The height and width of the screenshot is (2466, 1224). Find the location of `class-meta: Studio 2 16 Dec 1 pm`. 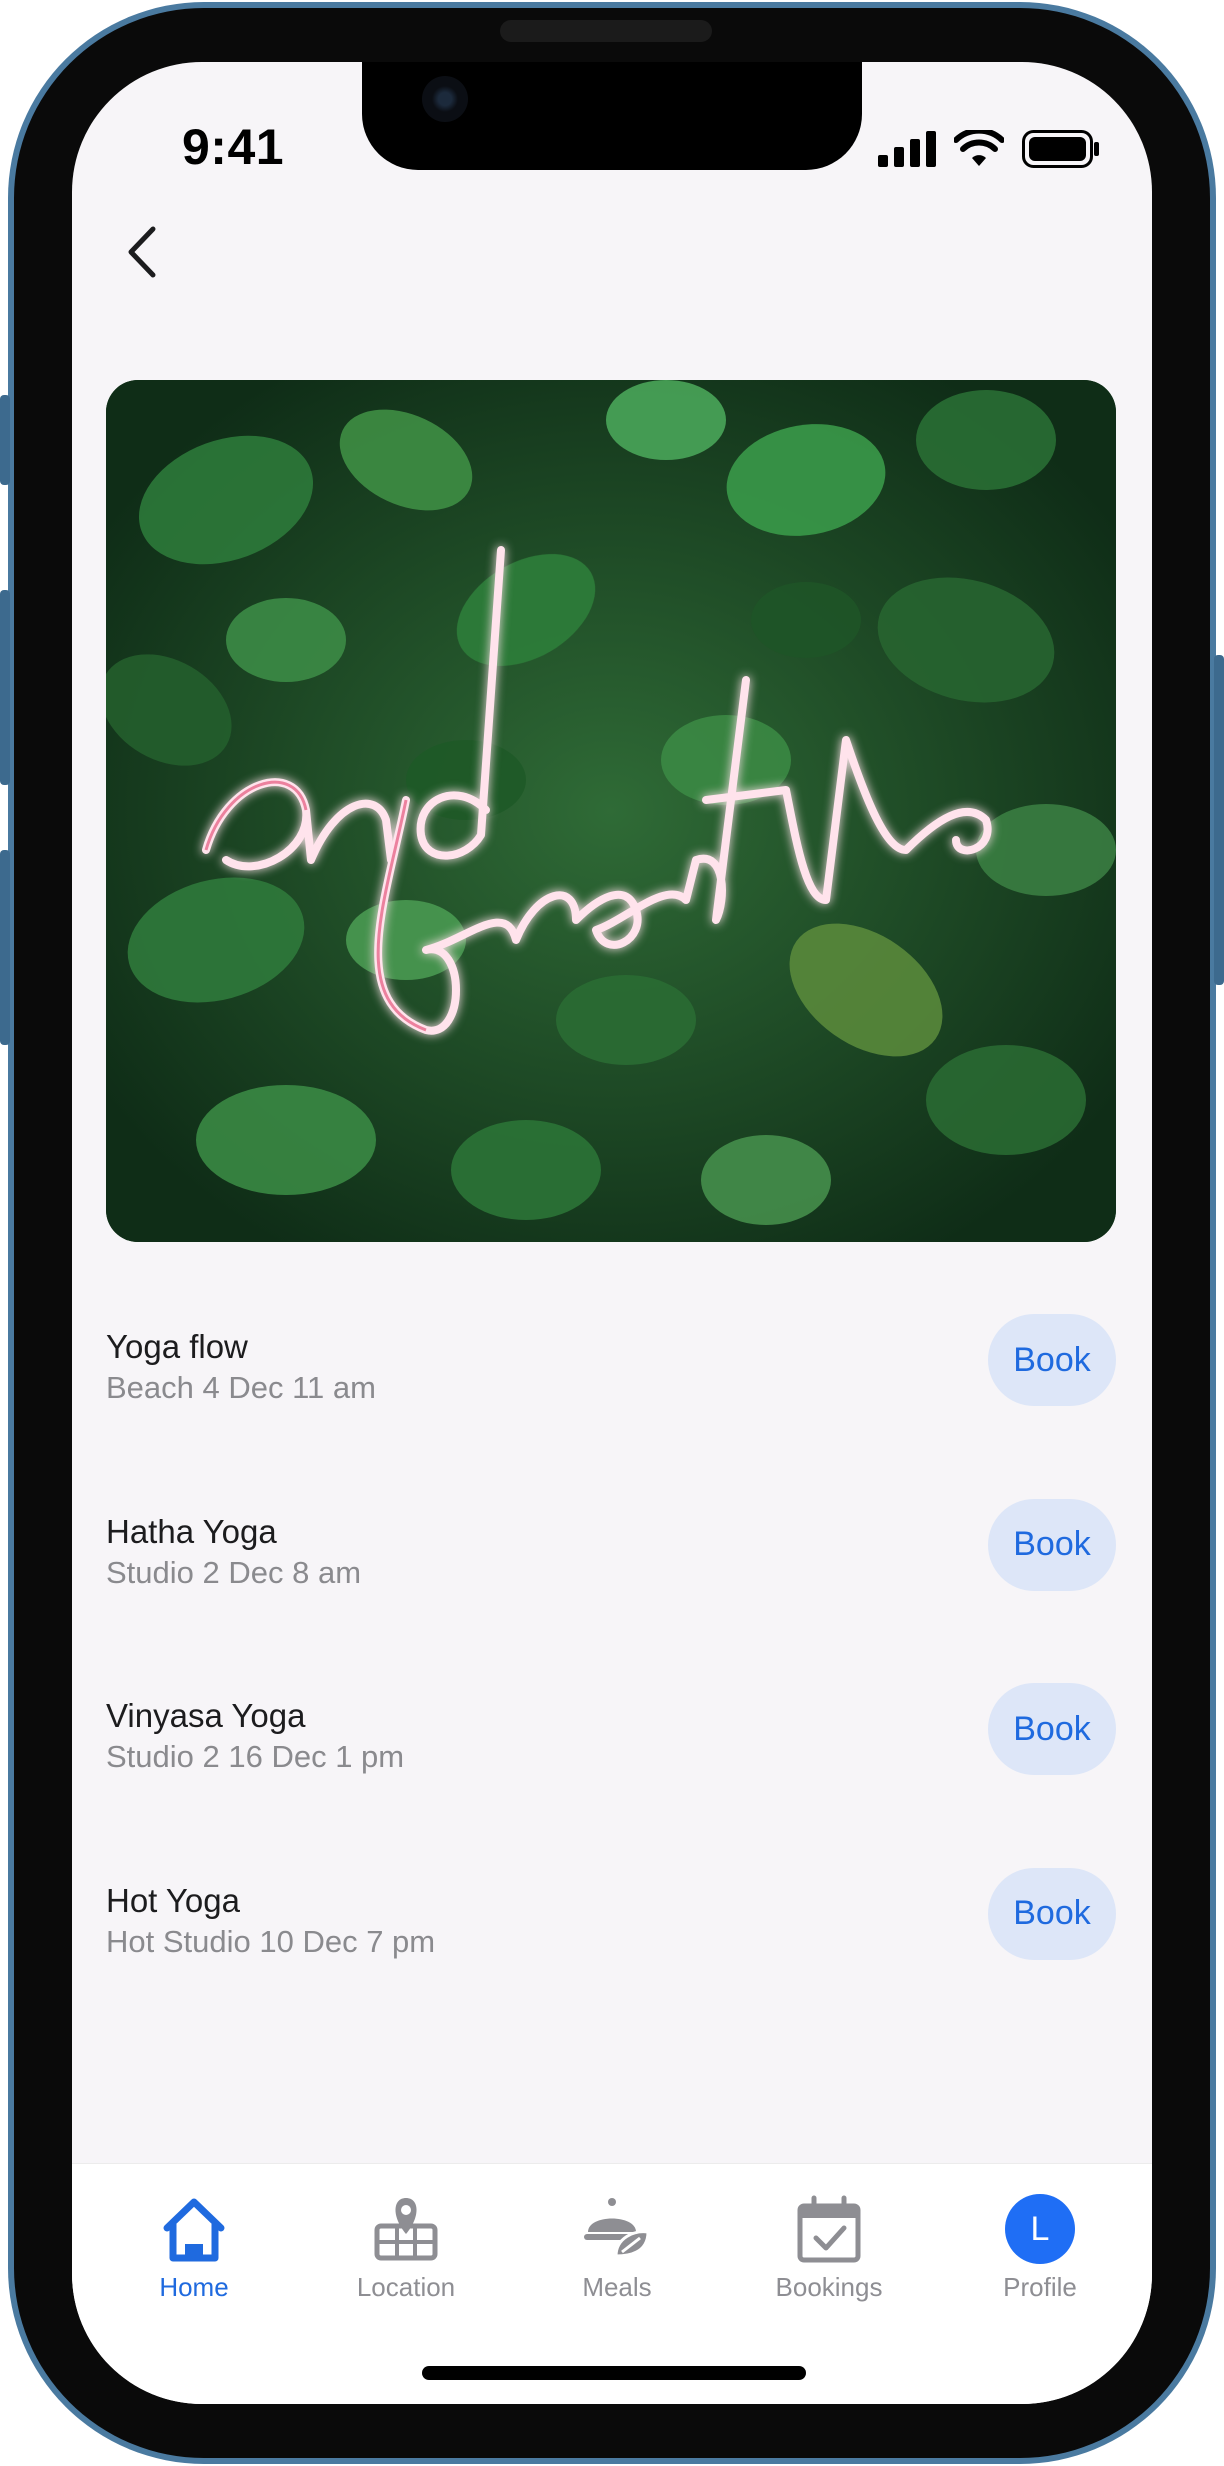

class-meta: Studio 2 16 Dec 1 pm is located at coordinates (255, 1756).